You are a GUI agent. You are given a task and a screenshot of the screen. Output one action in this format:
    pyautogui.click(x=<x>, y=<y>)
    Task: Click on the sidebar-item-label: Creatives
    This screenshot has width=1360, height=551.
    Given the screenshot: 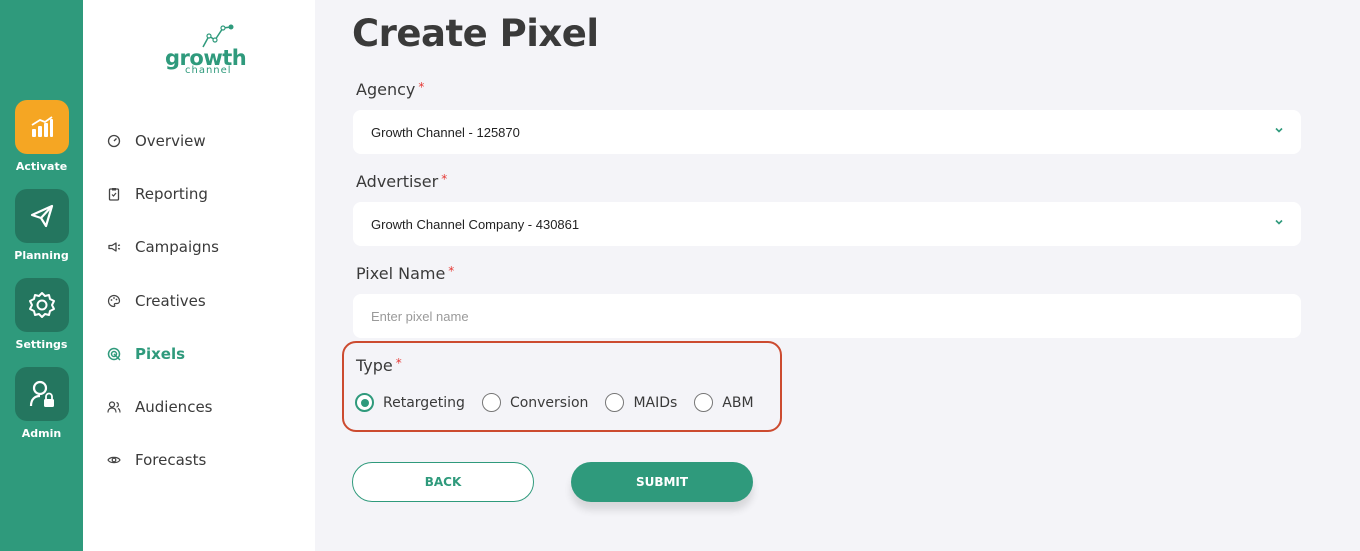 What is the action you would take?
    pyautogui.click(x=170, y=301)
    